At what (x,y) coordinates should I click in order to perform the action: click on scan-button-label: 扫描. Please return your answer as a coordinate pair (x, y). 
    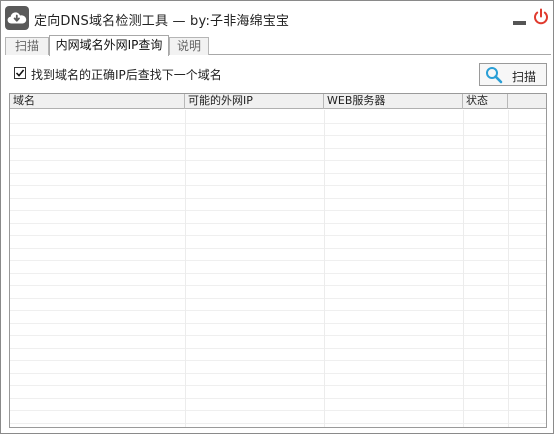
    Looking at the image, I should click on (524, 77).